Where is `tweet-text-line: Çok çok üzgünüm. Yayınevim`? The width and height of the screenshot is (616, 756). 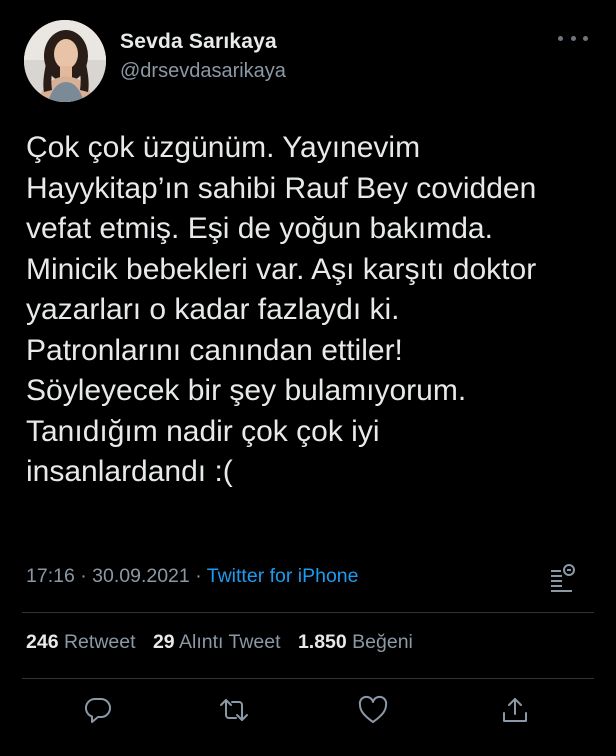 tweet-text-line: Çok çok üzgünüm. Yayınevim is located at coordinates (223, 147).